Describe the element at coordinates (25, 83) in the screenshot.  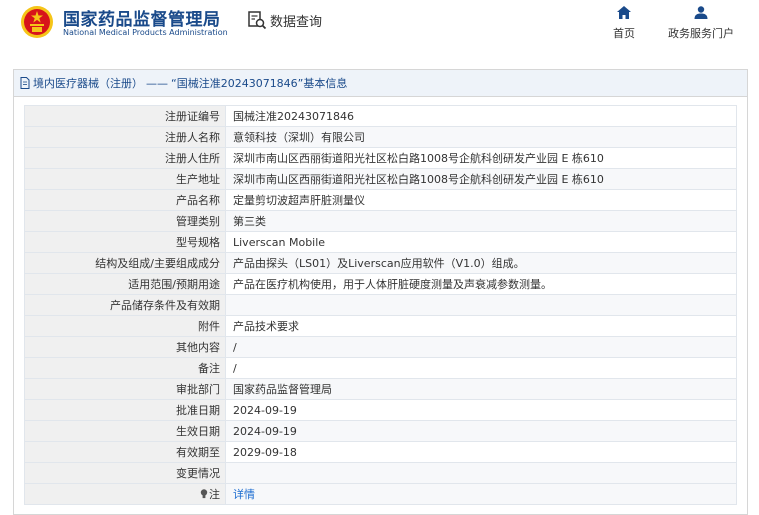
I see `document-icon` at that location.